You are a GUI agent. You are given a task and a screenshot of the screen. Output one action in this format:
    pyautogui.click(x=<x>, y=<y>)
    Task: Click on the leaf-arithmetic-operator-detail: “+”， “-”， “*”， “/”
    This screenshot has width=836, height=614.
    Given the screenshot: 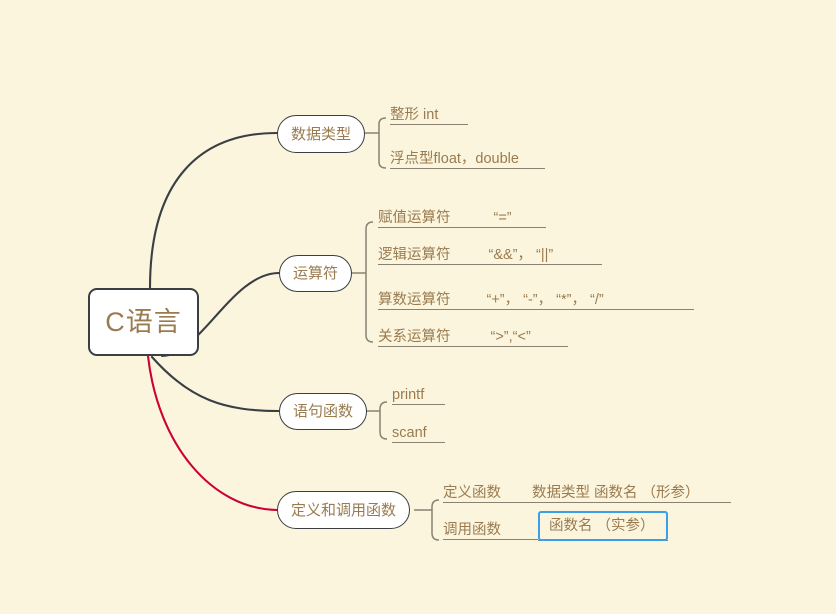 What is the action you would take?
    pyautogui.click(x=545, y=299)
    